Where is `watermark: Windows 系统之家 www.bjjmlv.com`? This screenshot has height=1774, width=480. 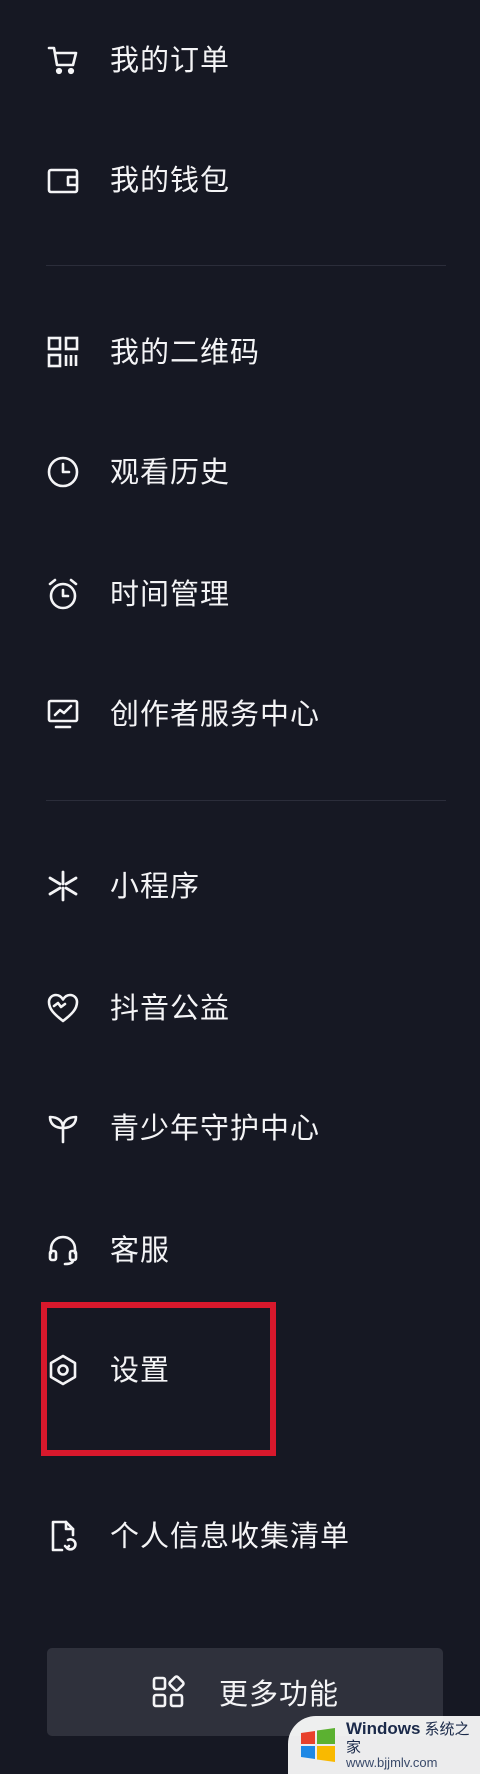
watermark: Windows 系统之家 www.bjjmlv.com is located at coordinates (384, 1745).